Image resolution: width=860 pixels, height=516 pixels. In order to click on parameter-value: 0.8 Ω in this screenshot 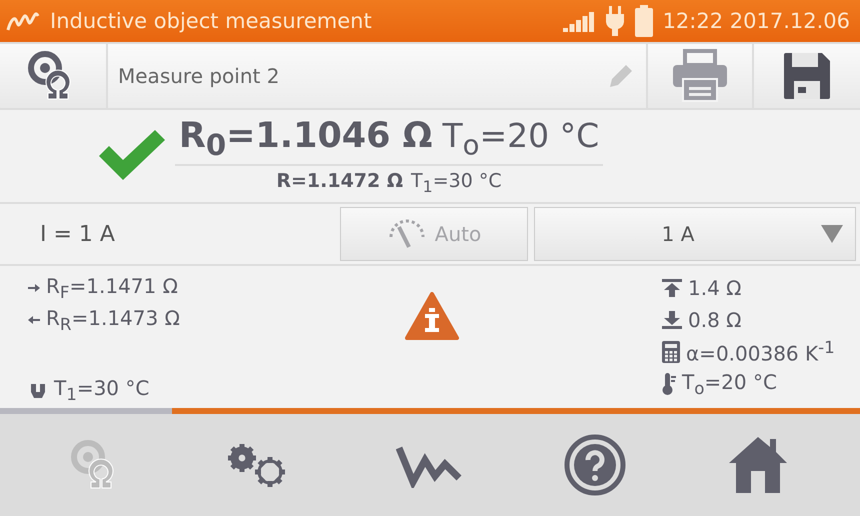, I will do `click(715, 320)`.